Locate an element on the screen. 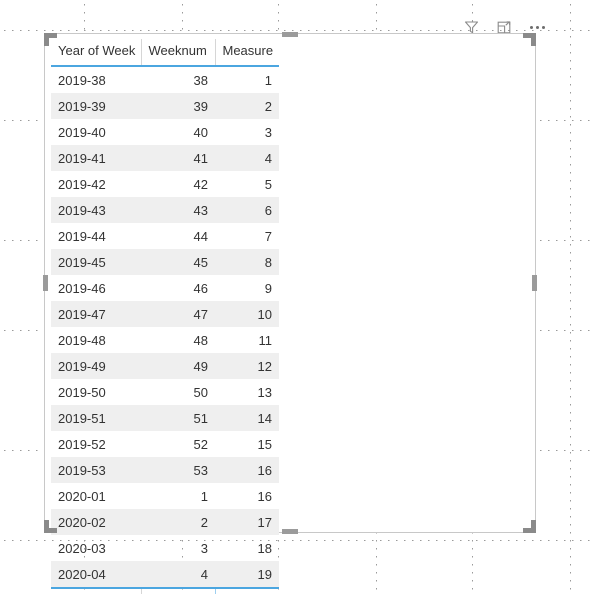  table-row: 2019-50 50 13 is located at coordinates (165, 392).